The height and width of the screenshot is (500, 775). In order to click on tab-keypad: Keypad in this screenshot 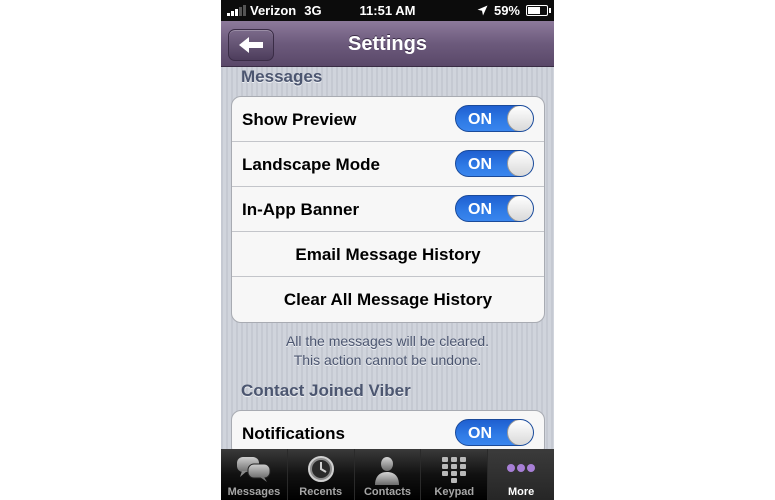, I will do `click(453, 474)`.